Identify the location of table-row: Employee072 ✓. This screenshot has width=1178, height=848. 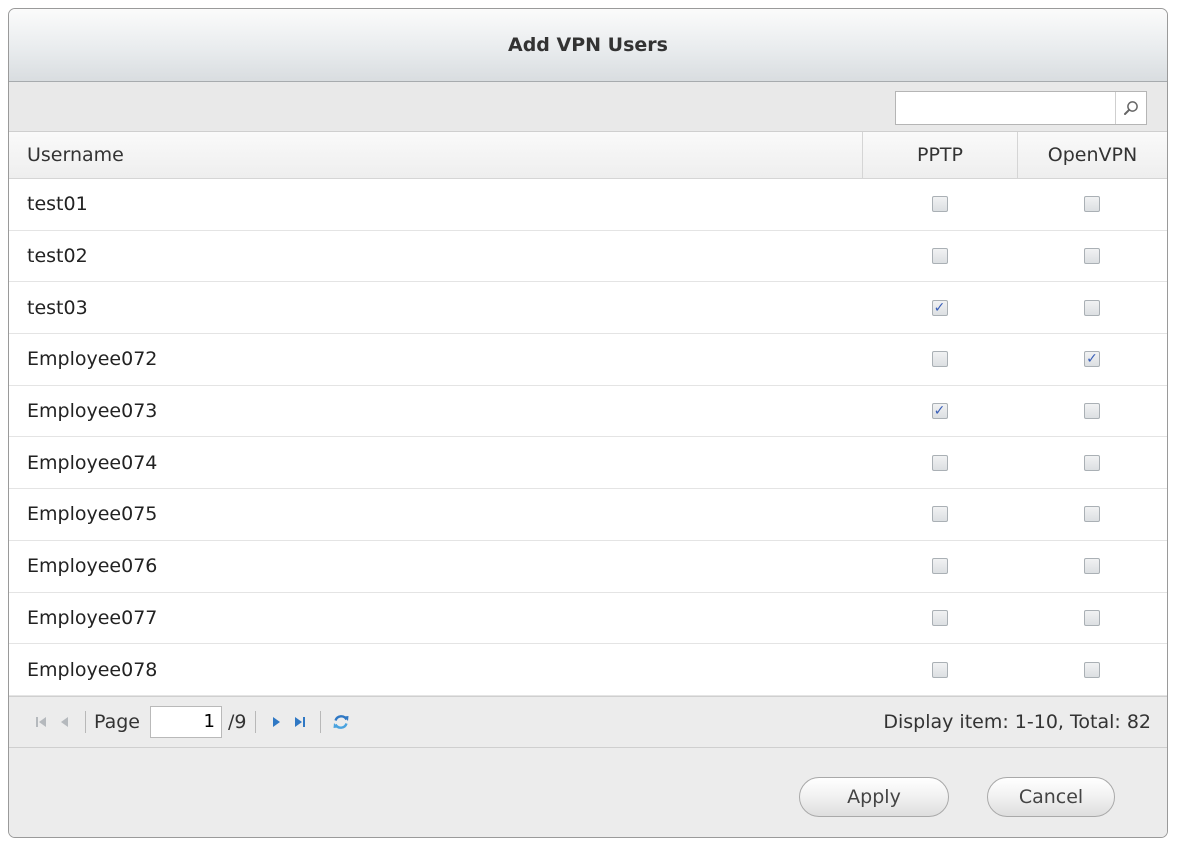
(588, 360).